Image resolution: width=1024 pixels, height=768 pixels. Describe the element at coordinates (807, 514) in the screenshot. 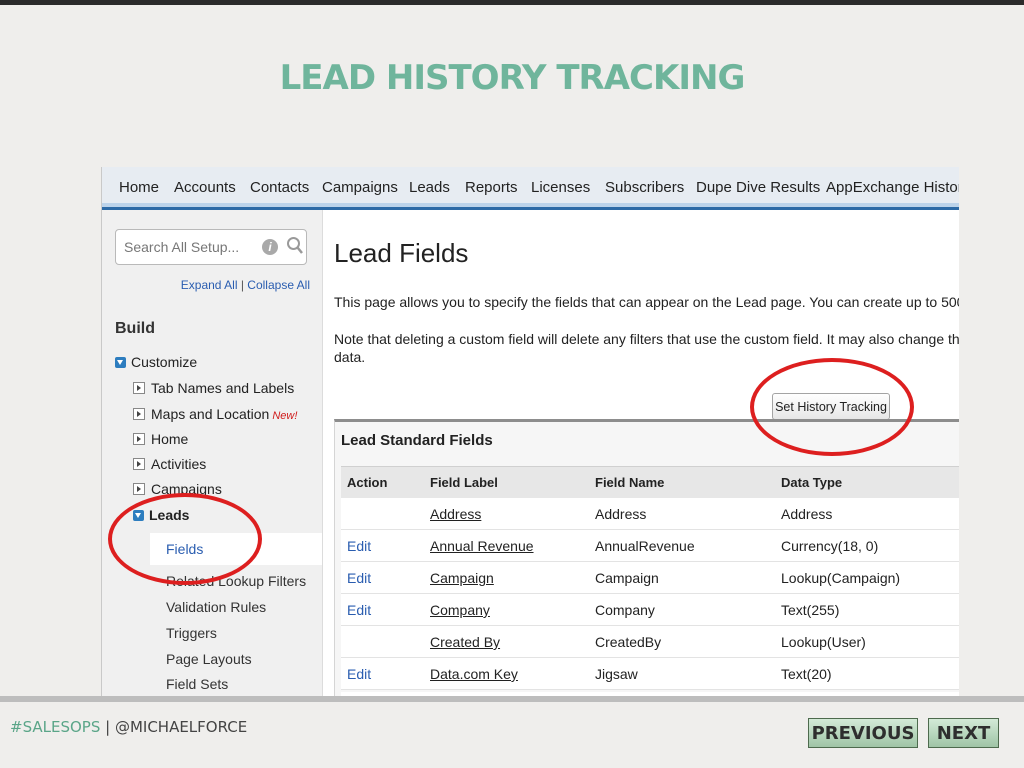

I see `data-type: Address` at that location.